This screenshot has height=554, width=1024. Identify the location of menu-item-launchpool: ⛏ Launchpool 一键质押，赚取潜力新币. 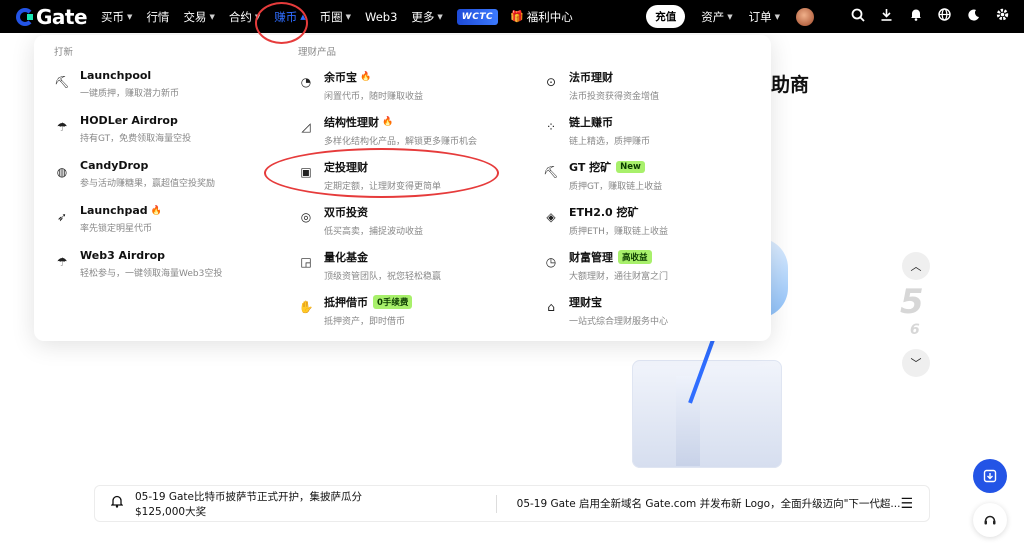
(164, 84).